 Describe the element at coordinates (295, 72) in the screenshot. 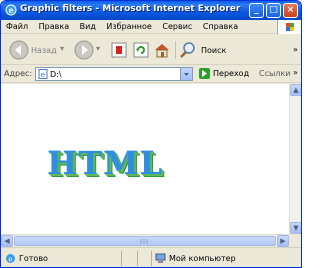

I see `links-overflow-chevron: »` at that location.